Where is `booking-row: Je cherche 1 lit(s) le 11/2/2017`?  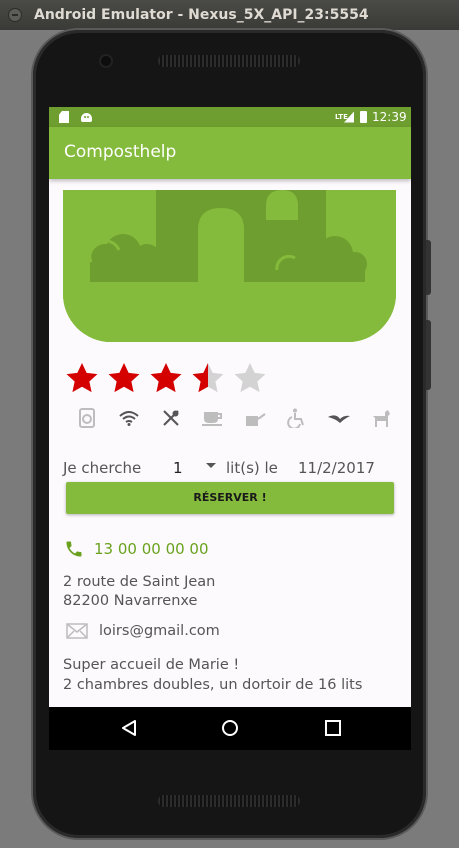
booking-row: Je cherche 1 lit(s) le 11/2/2017 is located at coordinates (233, 467).